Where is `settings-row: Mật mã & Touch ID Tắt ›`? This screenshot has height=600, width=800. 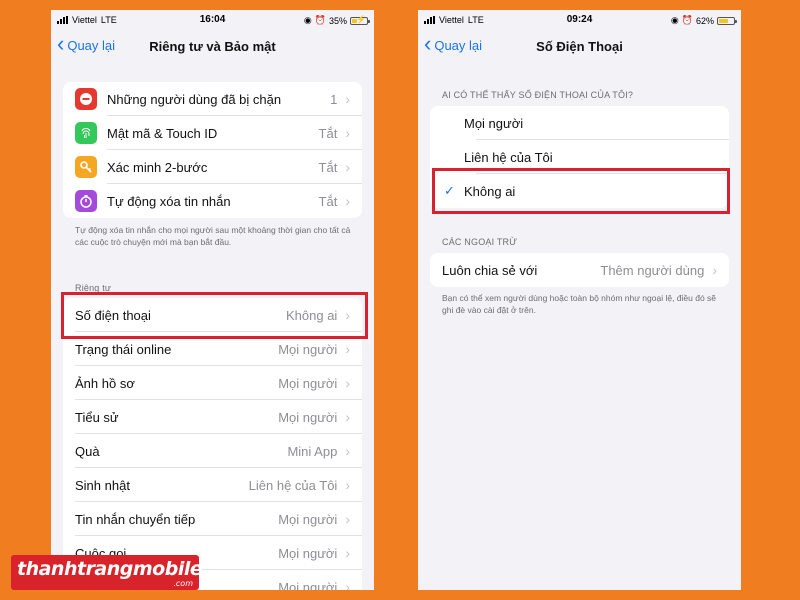 settings-row: Mật mã & Touch ID Tắt › is located at coordinates (212, 133).